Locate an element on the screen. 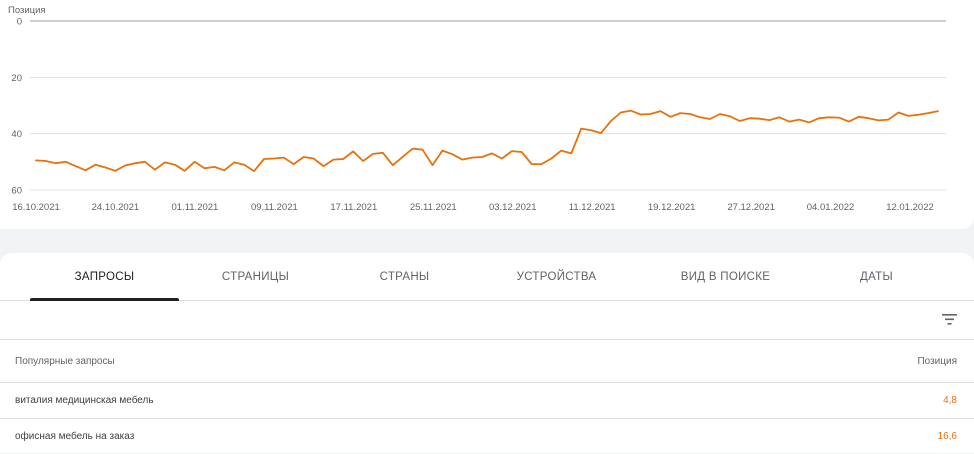 This screenshot has height=454, width=974. x-tick-label: 19.12.2021 is located at coordinates (672, 207).